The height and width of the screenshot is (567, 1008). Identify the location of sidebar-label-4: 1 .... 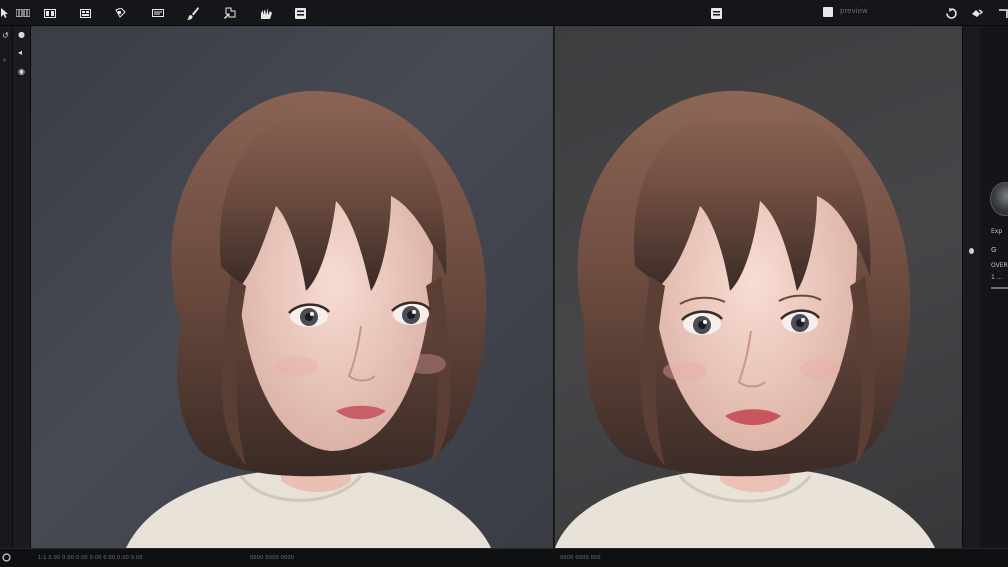
(997, 277).